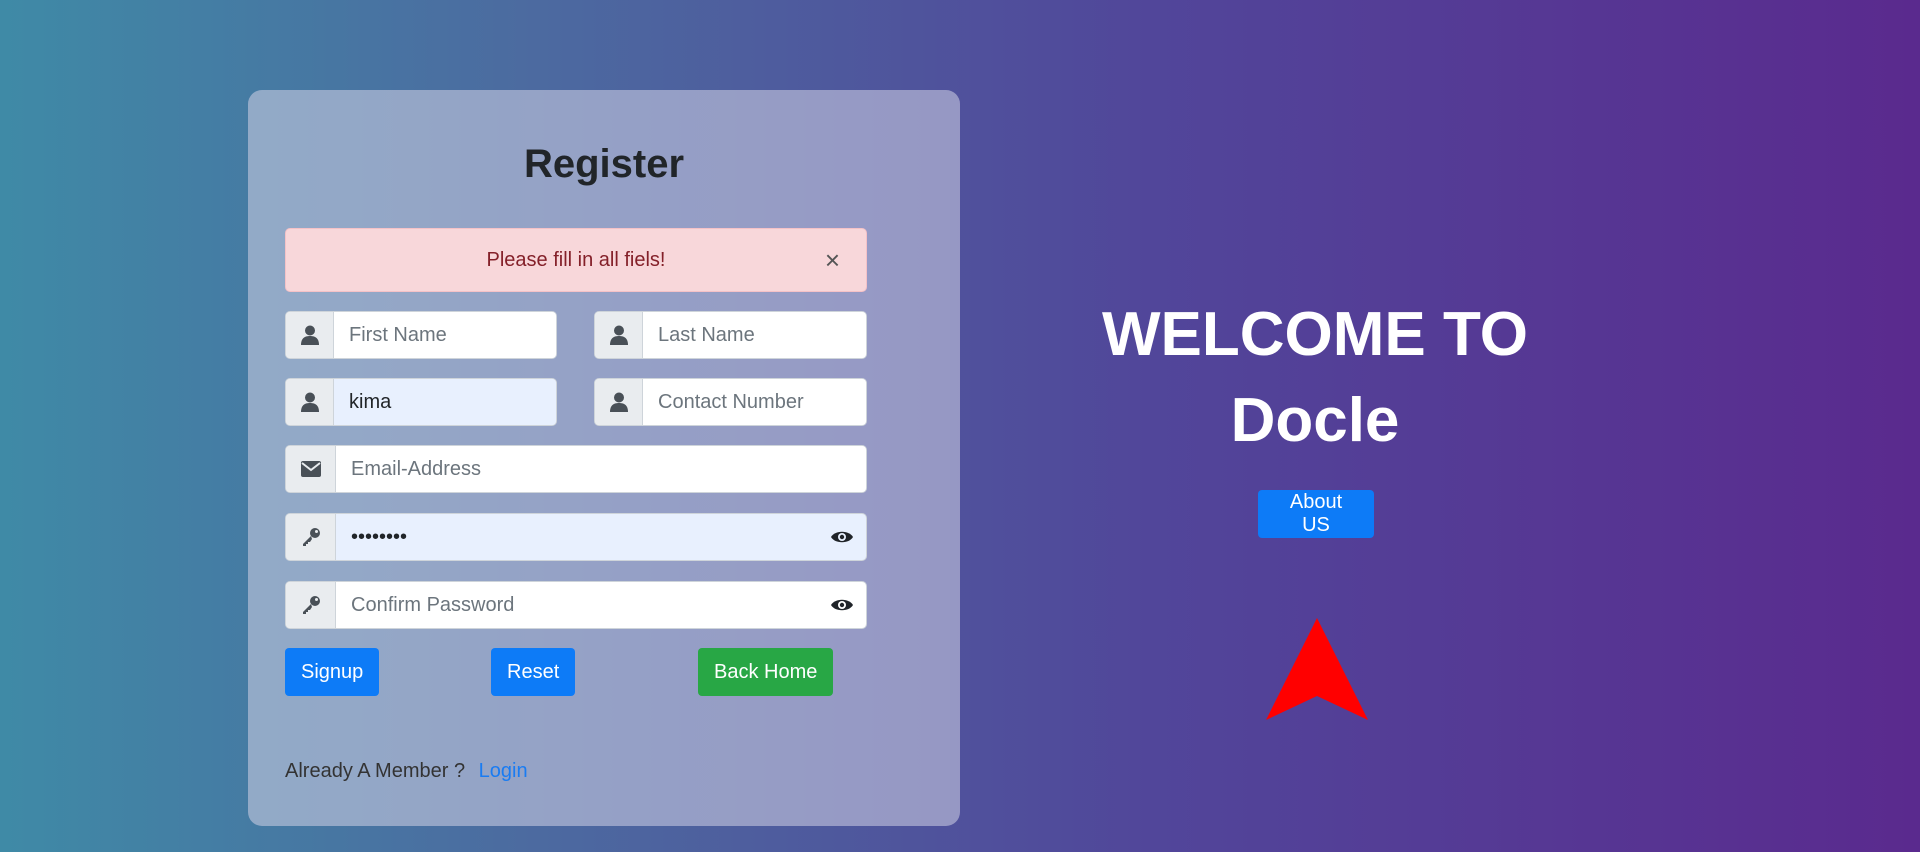 The height and width of the screenshot is (852, 1920). I want to click on last-name-group, so click(730, 335).